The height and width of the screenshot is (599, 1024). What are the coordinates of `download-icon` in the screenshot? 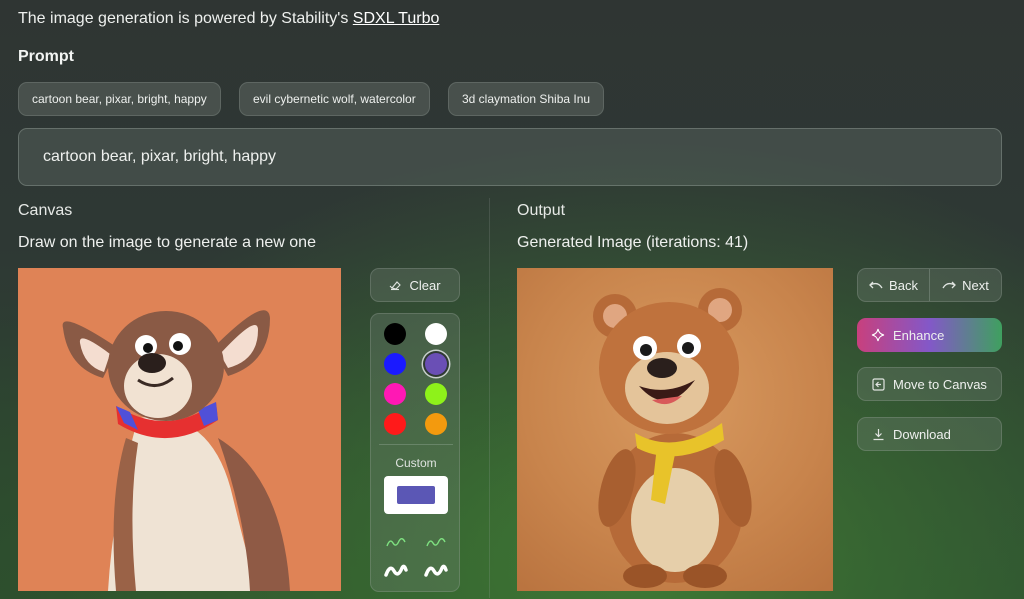 It's located at (878, 434).